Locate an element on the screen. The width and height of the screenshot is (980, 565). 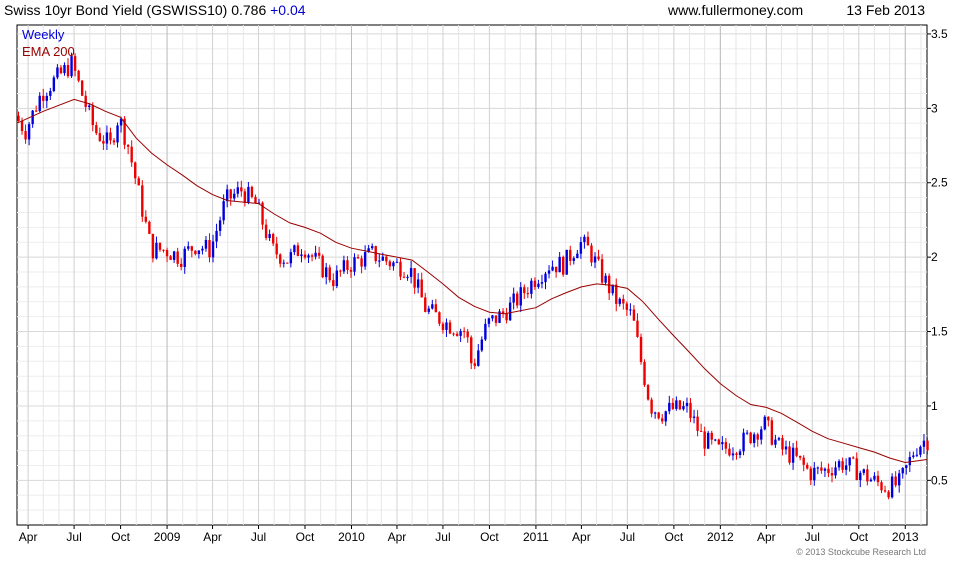
y-tick-label: 2.5 is located at coordinates (939, 183).